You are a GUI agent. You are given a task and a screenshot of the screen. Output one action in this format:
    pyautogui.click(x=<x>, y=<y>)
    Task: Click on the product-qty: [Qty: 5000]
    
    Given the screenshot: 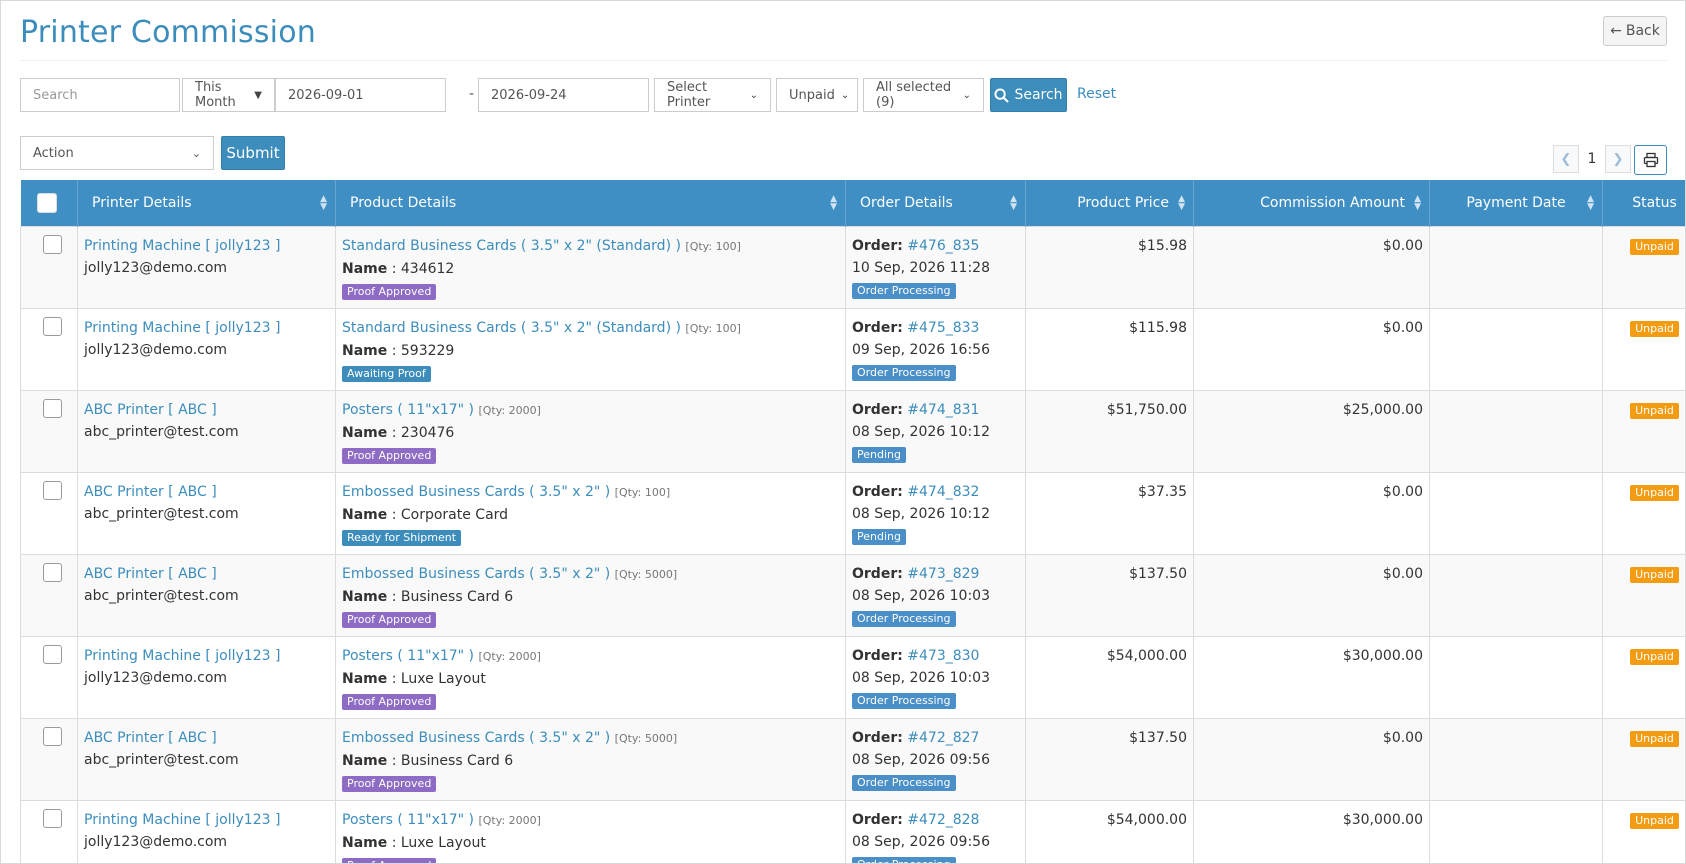 What is the action you would take?
    pyautogui.click(x=646, y=574)
    